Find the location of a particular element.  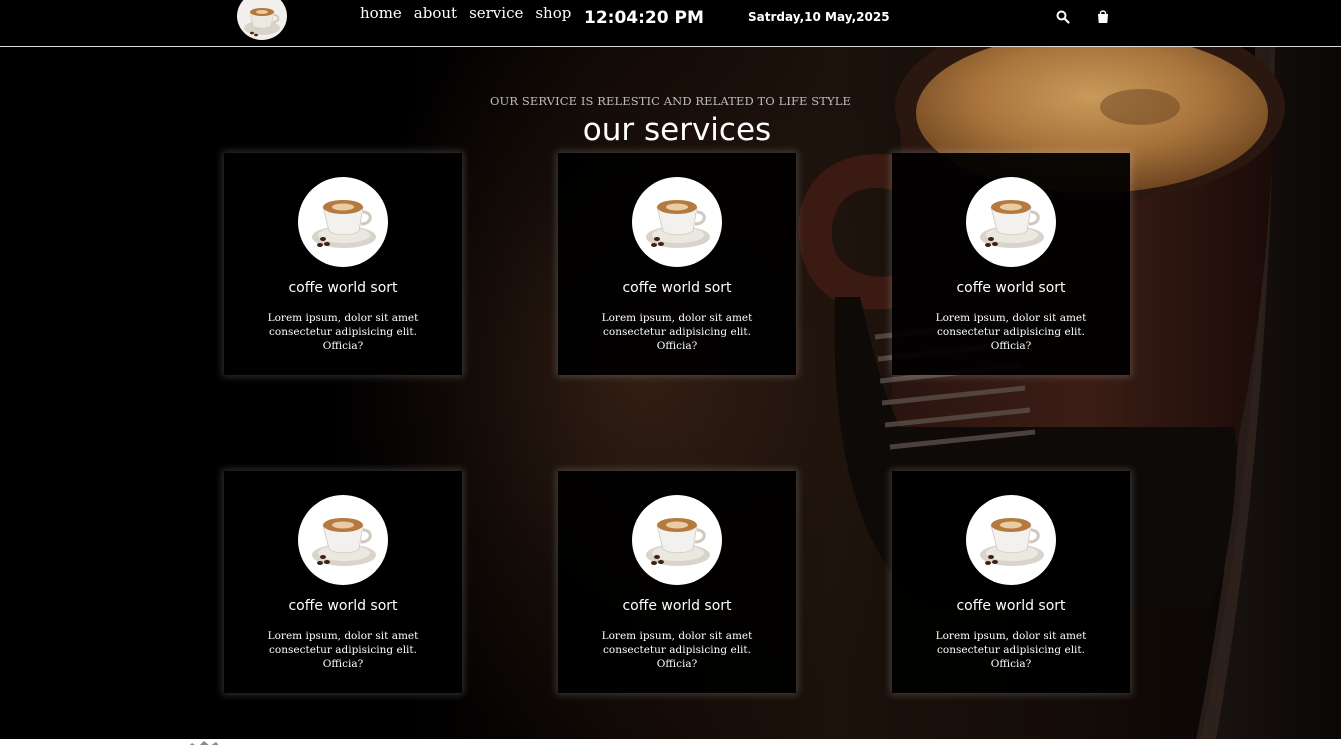

date-display: Satrday,10 May,2025 is located at coordinates (819, 17).